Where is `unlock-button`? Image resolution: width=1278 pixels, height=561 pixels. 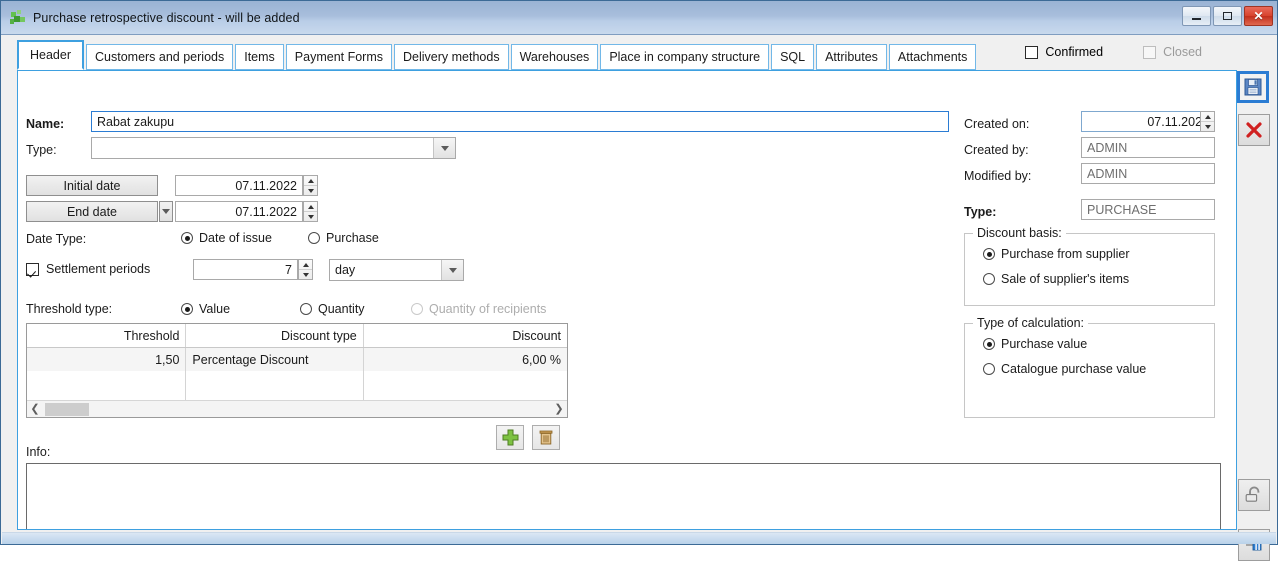 unlock-button is located at coordinates (1254, 495).